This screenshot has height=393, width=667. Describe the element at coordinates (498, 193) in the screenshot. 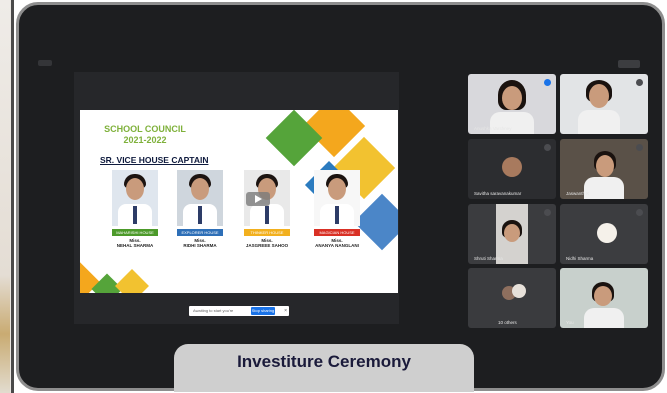

I see `participant-name: Savitha saravanakumar` at that location.